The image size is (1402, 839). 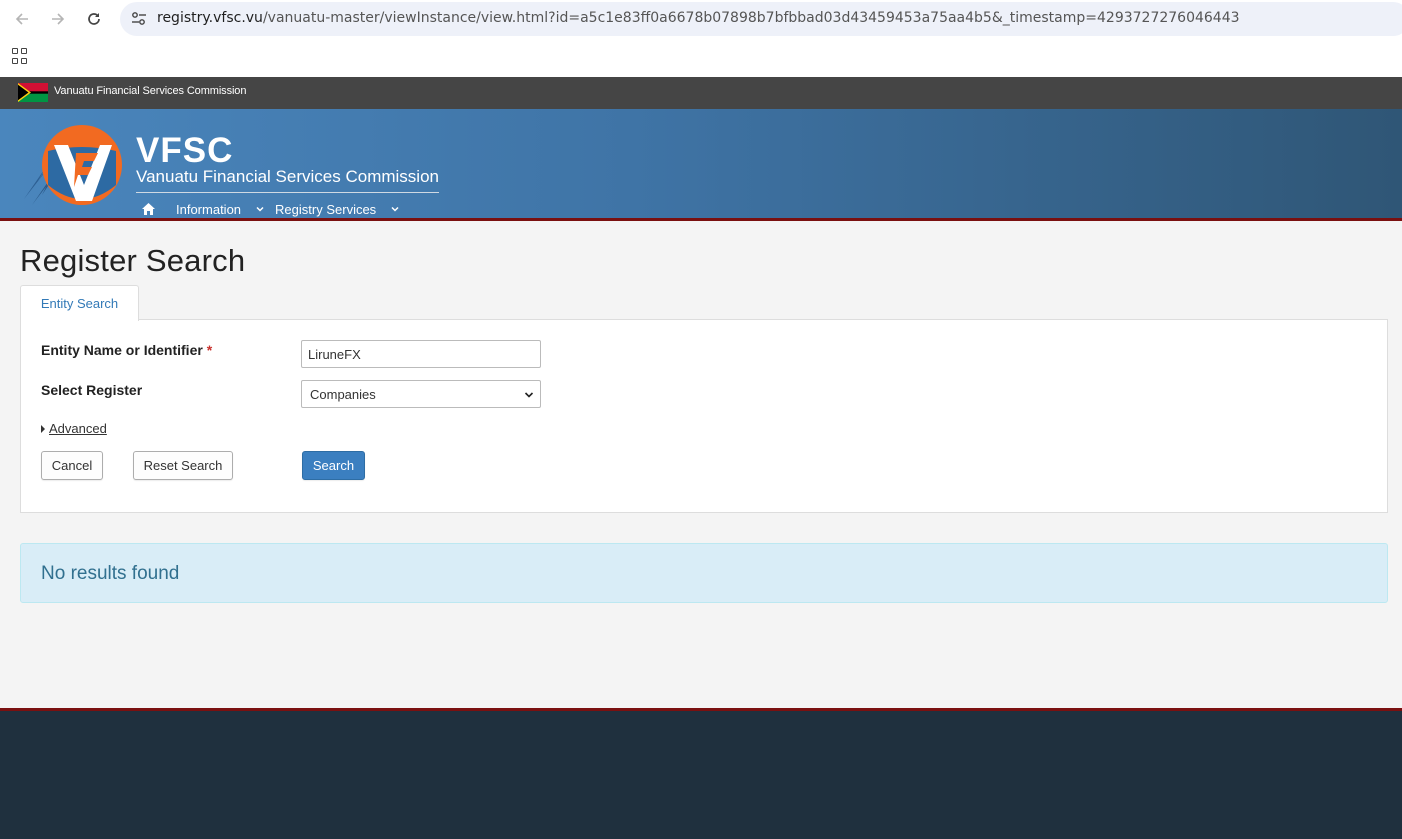 I want to click on vanuatu-flag-icon, so click(x=33, y=92).